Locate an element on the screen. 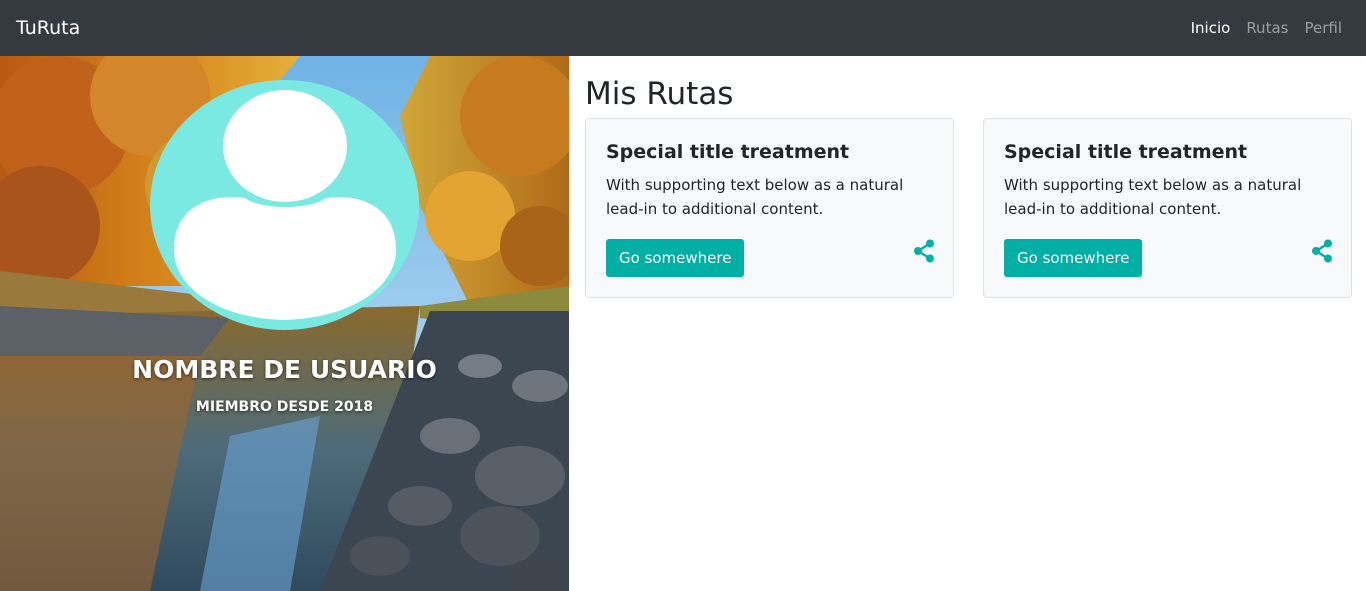 This screenshot has width=1366, height=591. user-silhouette-icon is located at coordinates (284, 205).